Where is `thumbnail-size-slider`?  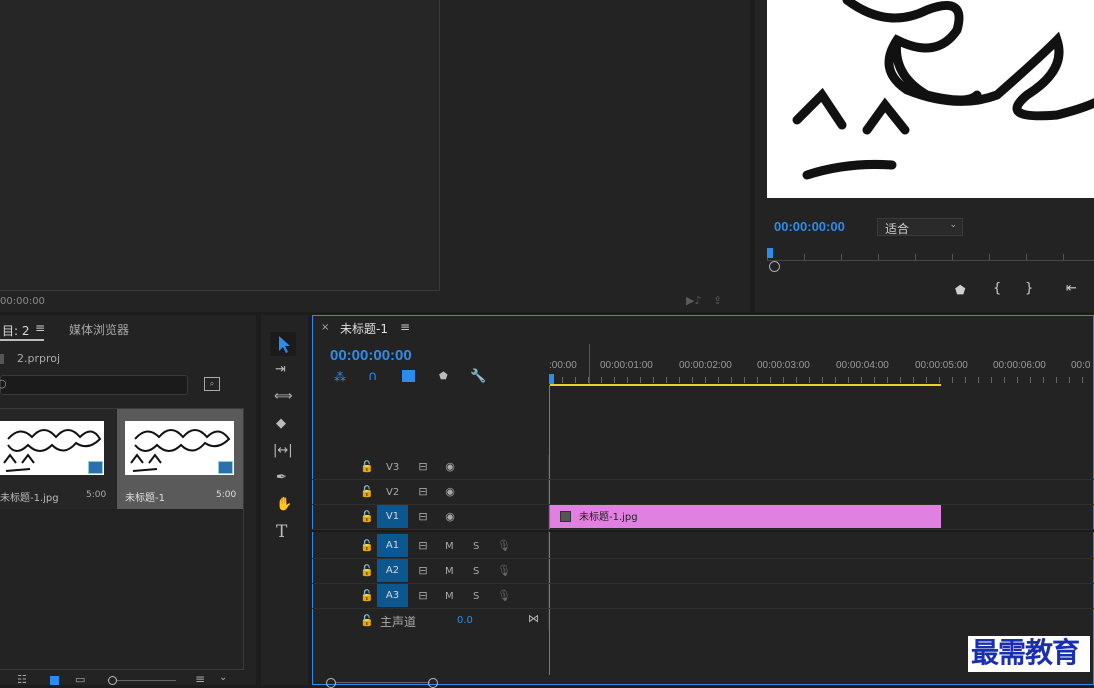
thumbnail-size-slider is located at coordinates (142, 680).